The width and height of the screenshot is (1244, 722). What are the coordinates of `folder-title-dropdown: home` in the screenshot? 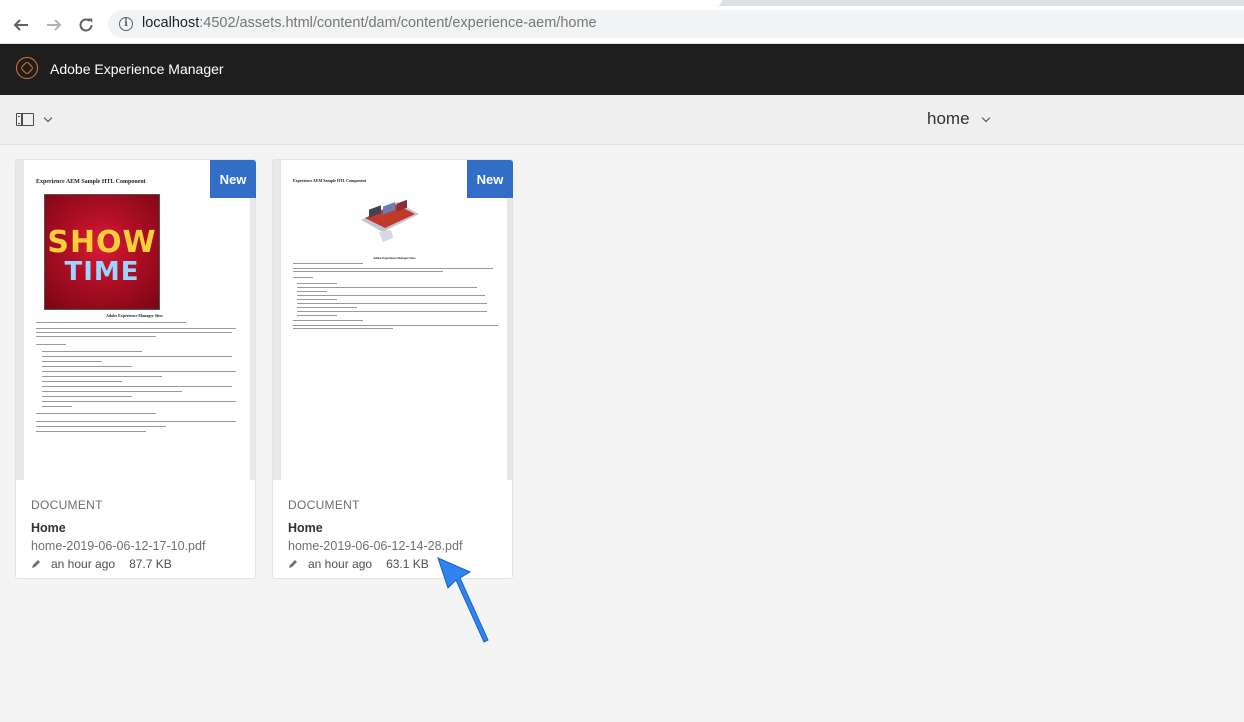 It's located at (959, 119).